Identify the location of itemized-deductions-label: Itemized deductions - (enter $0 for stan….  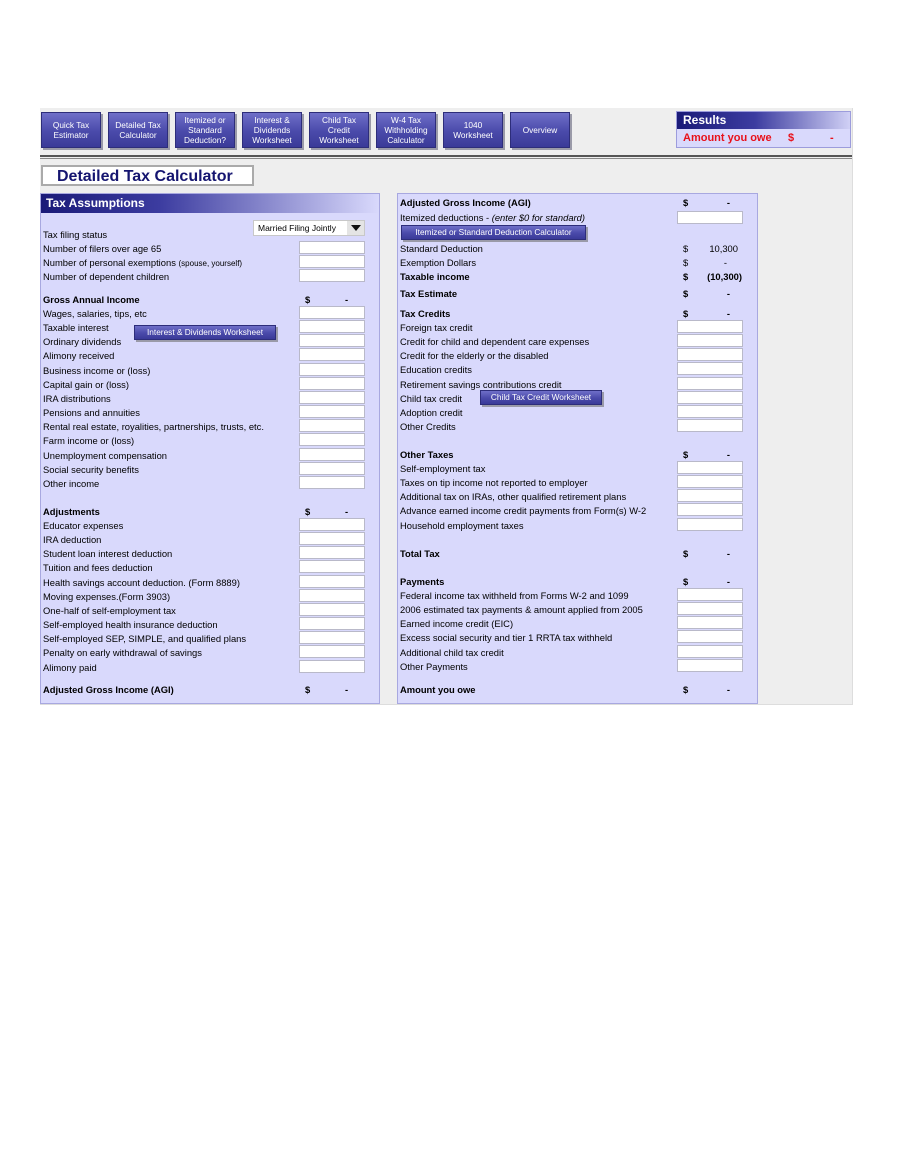
(492, 218).